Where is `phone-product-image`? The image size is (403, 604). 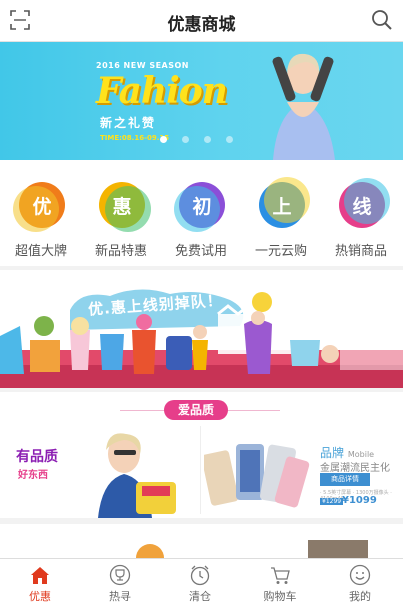
phone-product-image is located at coordinates (259, 474).